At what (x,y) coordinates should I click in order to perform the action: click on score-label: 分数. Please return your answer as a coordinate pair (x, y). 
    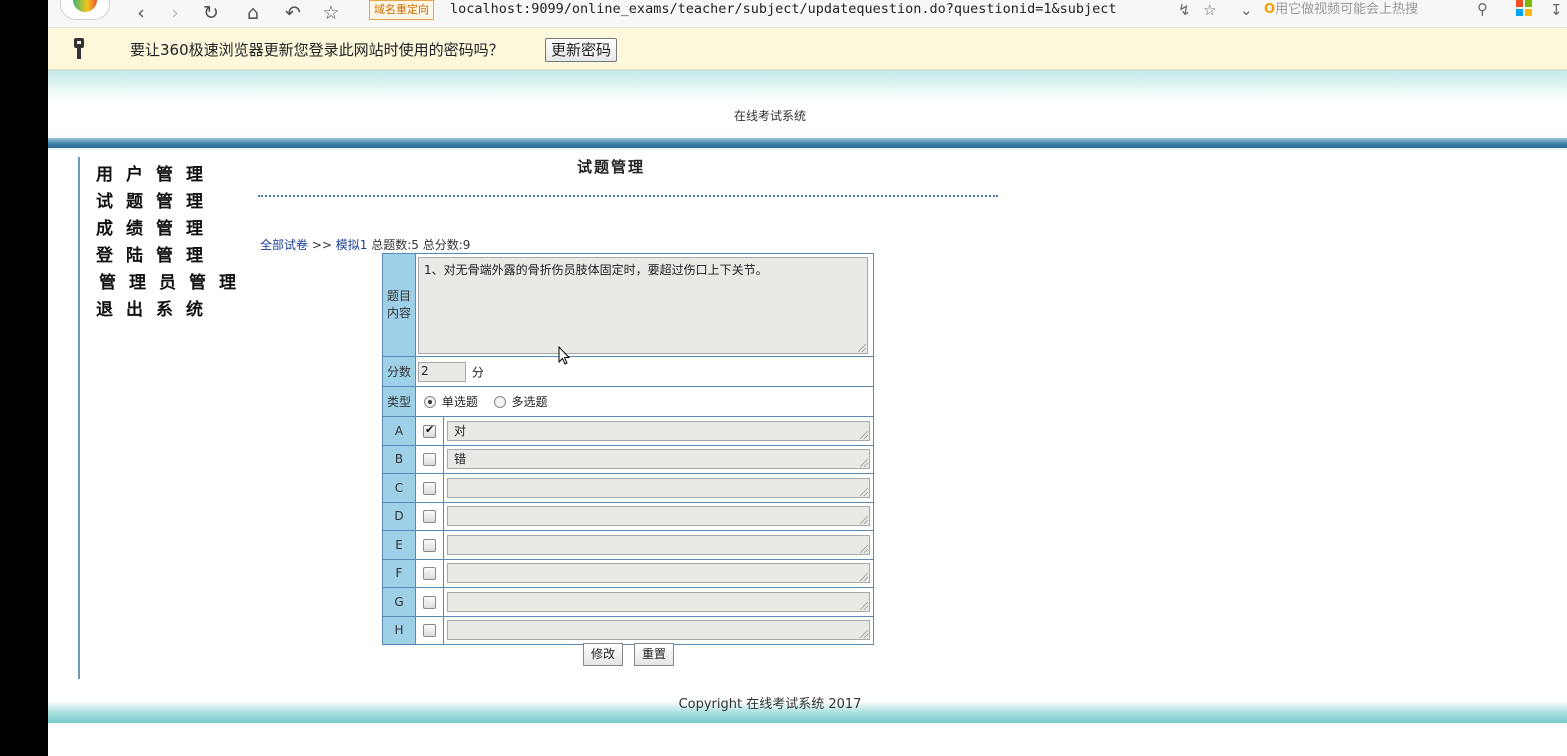
    Looking at the image, I should click on (399, 371).